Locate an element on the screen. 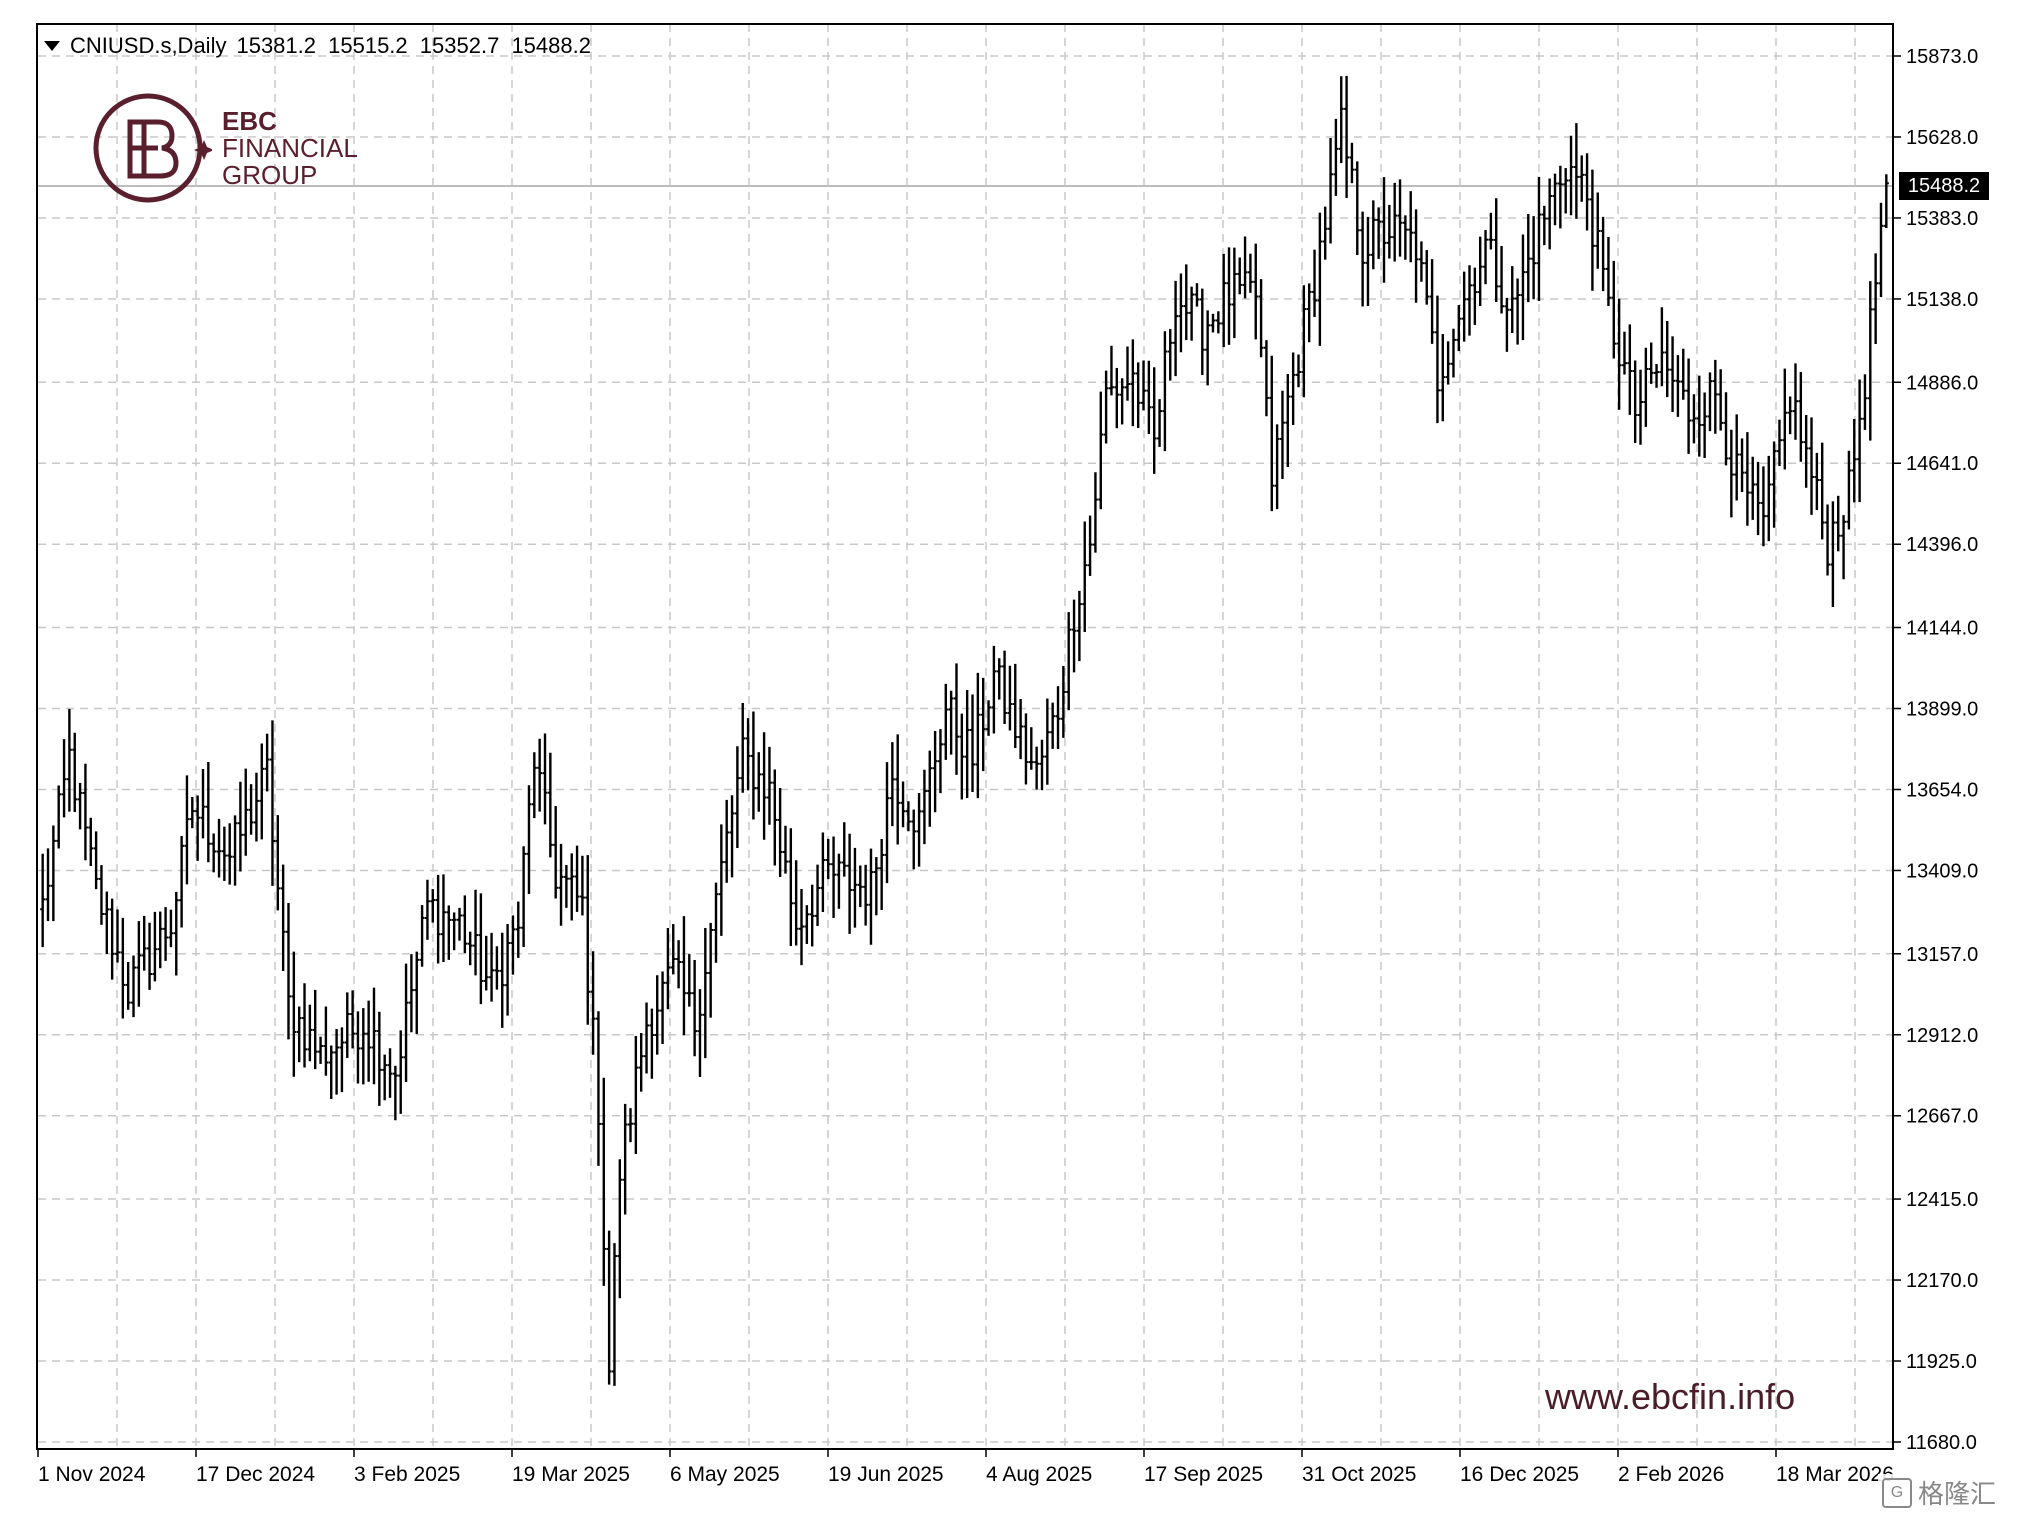  x-tick-label: 3 Feb 2025 is located at coordinates (407, 1474).